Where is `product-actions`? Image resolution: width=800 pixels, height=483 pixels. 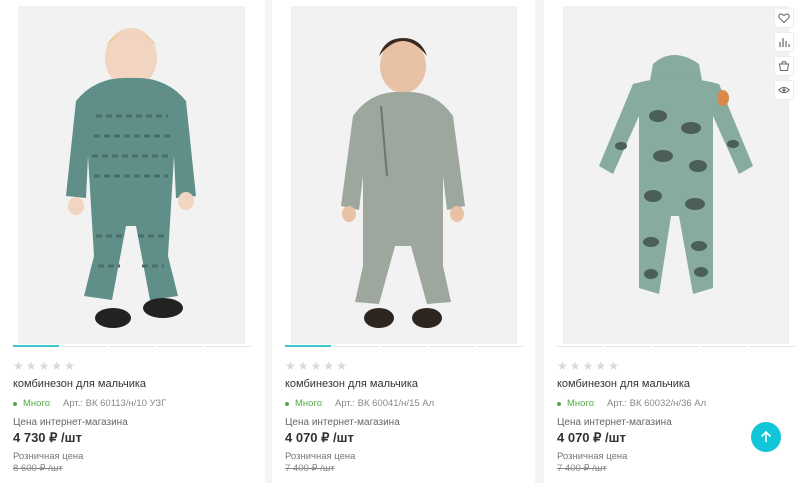 product-actions is located at coordinates (784, 54).